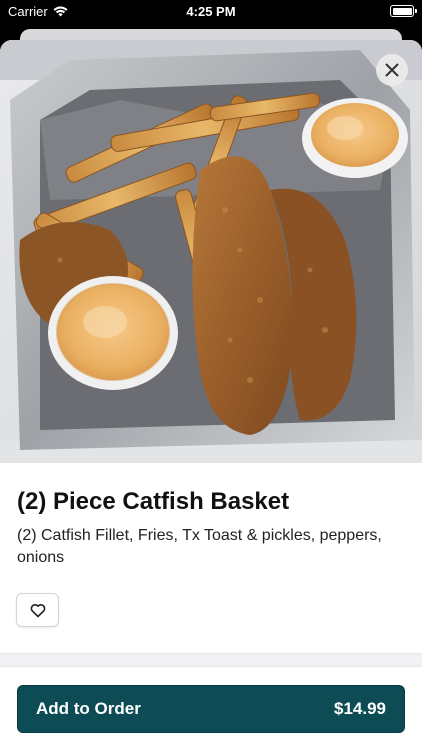 The image size is (422, 750). What do you see at coordinates (88, 708) in the screenshot?
I see `add-to-order-label: Add to Order` at bounding box center [88, 708].